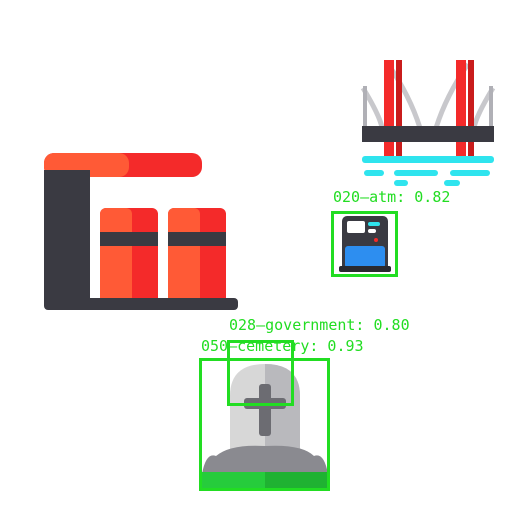  What do you see at coordinates (364, 244) in the screenshot?
I see `atm-detection-box` at bounding box center [364, 244].